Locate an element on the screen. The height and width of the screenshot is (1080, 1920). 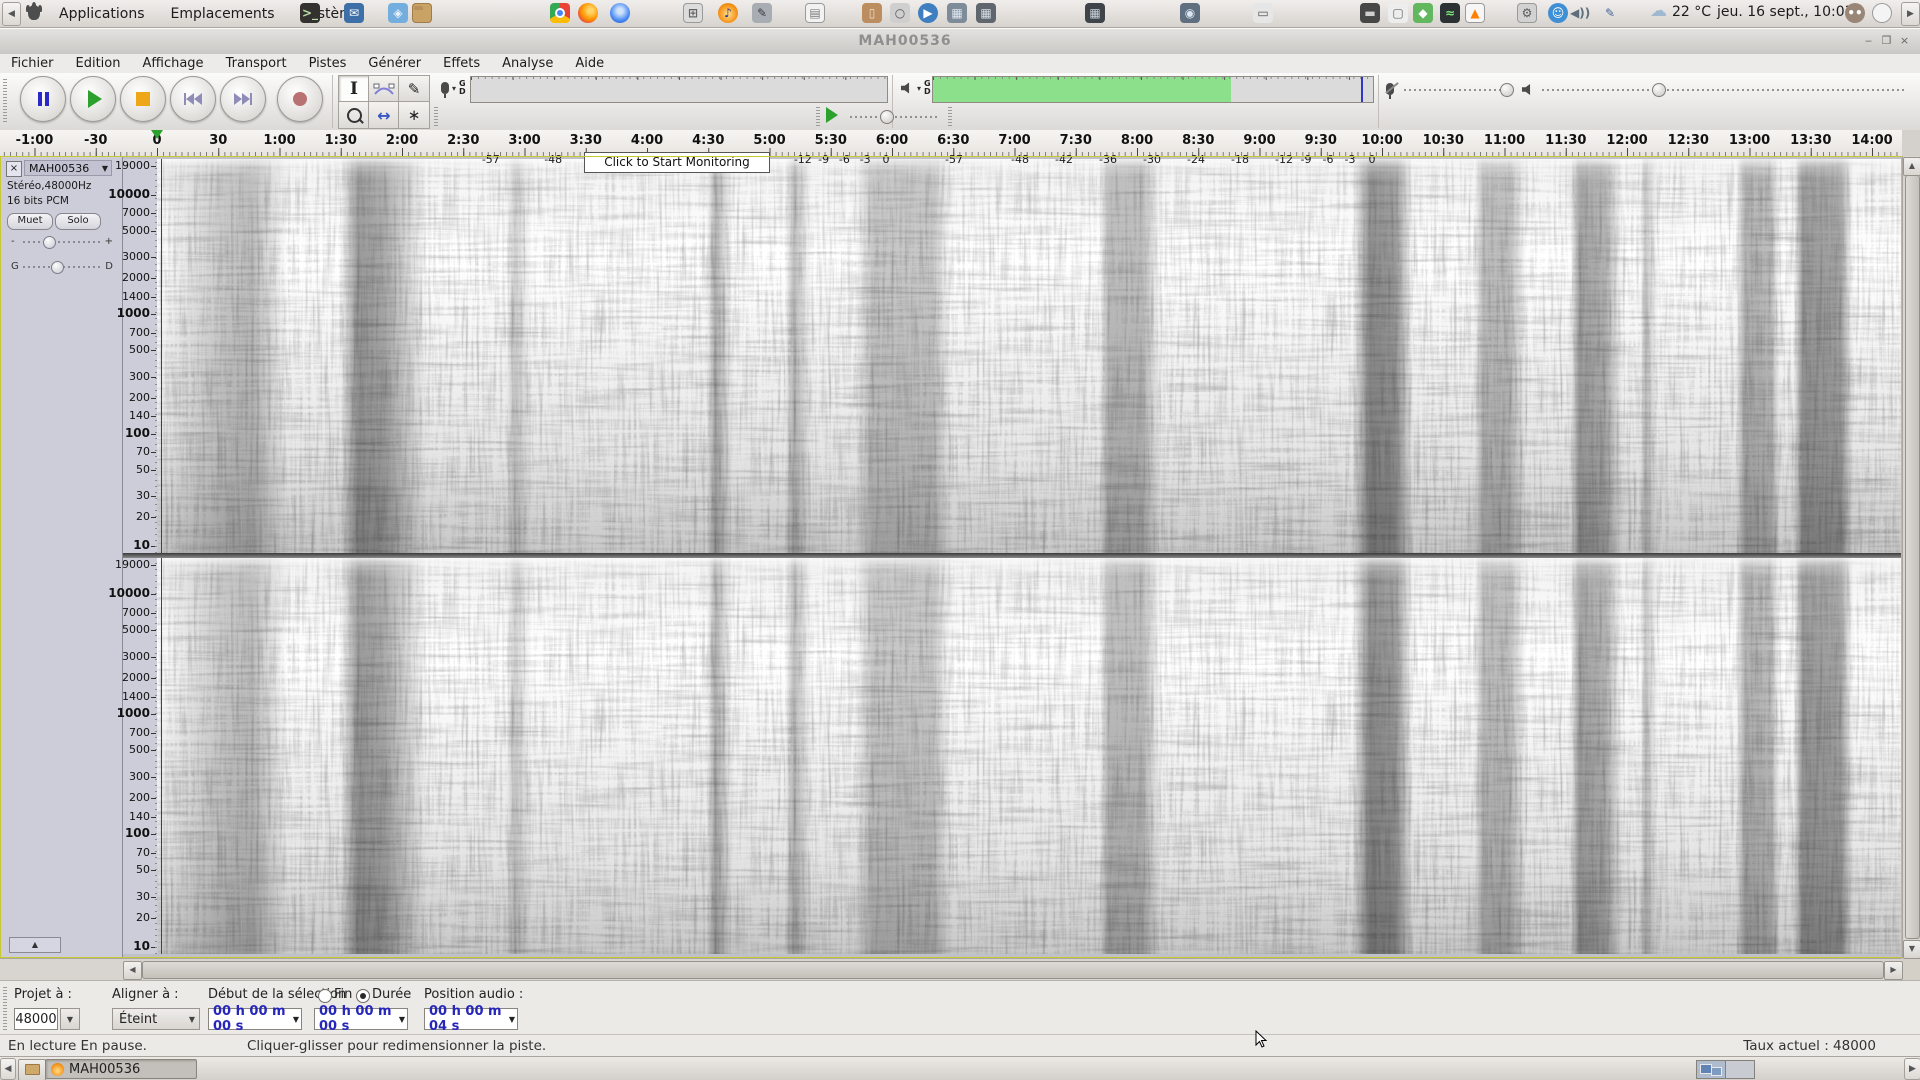
minimize-button: ‒ is located at coordinates (1868, 41).